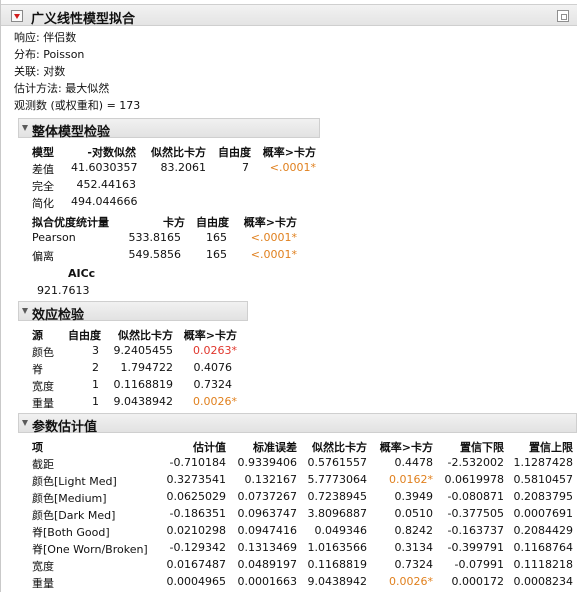 This screenshot has height=592, width=578. What do you see at coordinates (475, 530) in the screenshot?
I see `table-cell: -0.163737` at bounding box center [475, 530].